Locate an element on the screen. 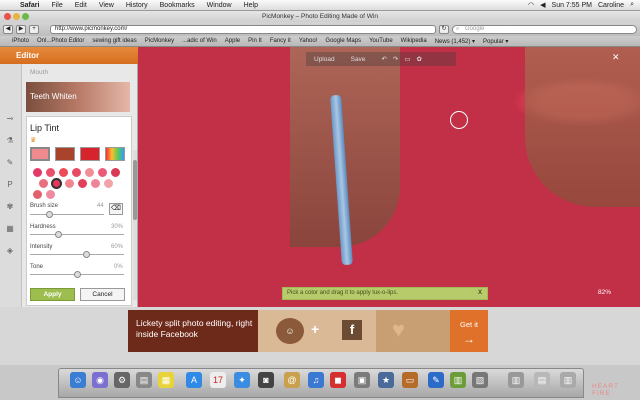  bookmark-item: News (1,452) ▾ is located at coordinates (455, 41).